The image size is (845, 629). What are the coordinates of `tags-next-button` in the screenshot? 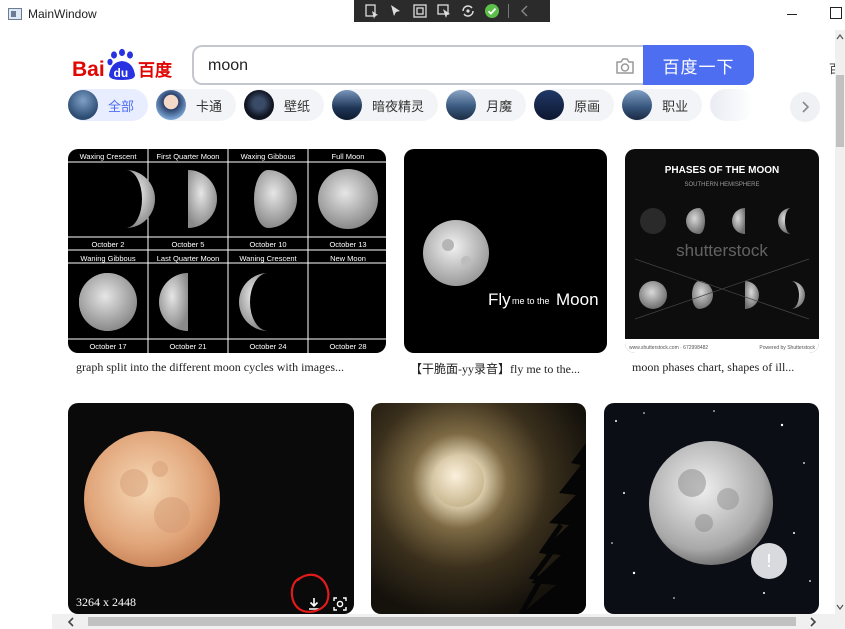 It's located at (805, 107).